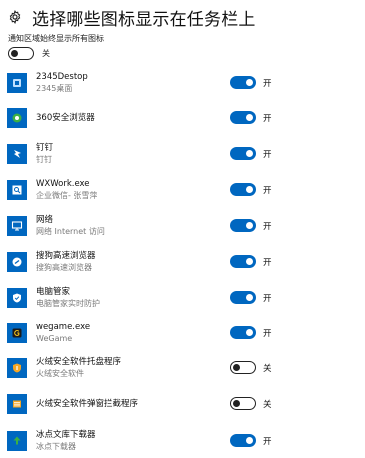 The height and width of the screenshot is (458, 365). I want to click on dingtalk-icon, so click(17, 154).